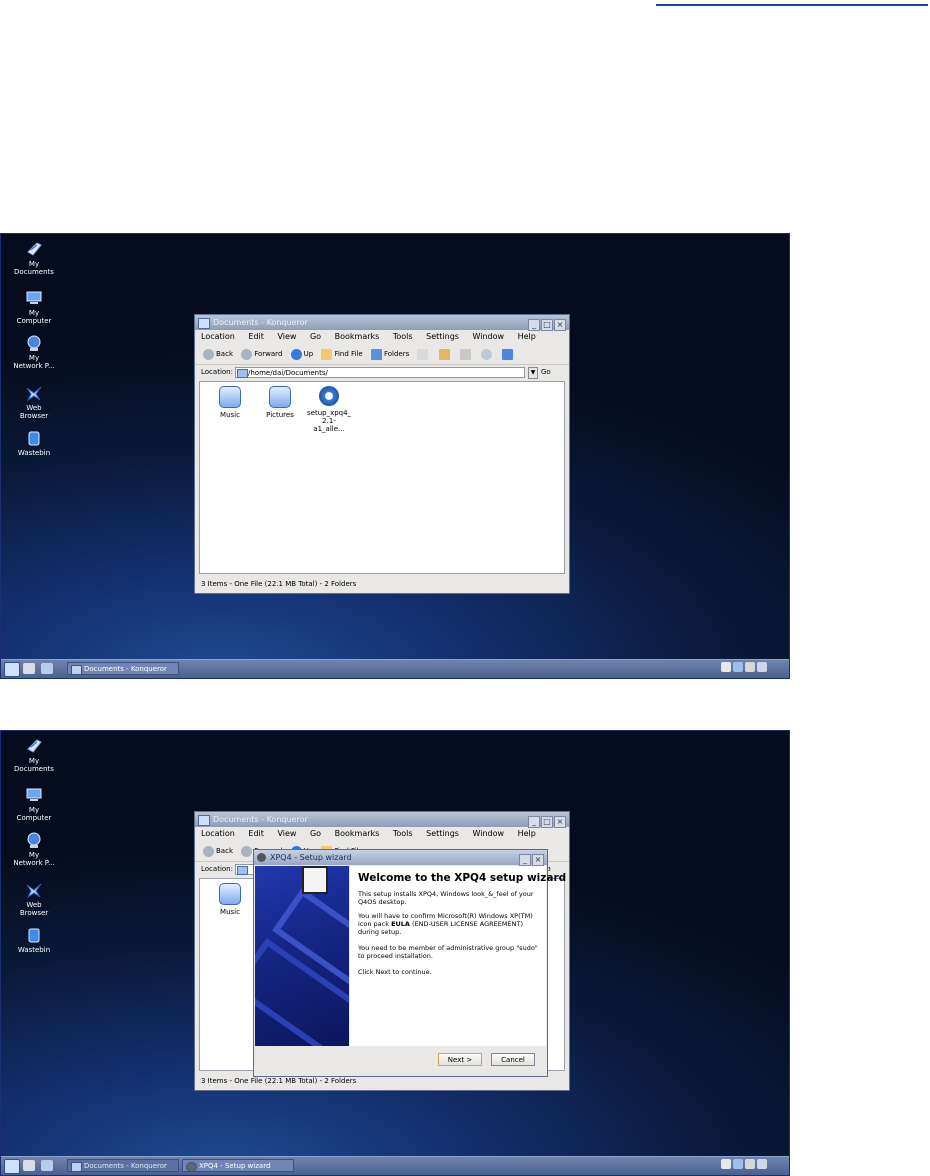 The image size is (930, 1176). What do you see at coordinates (525, 860) in the screenshot?
I see `wizard-minimize-button: _` at bounding box center [525, 860].